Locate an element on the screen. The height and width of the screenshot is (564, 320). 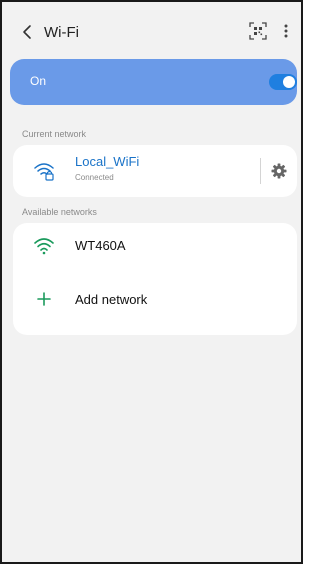
available-networks-section-label: Available networks is located at coordinates (59, 212).